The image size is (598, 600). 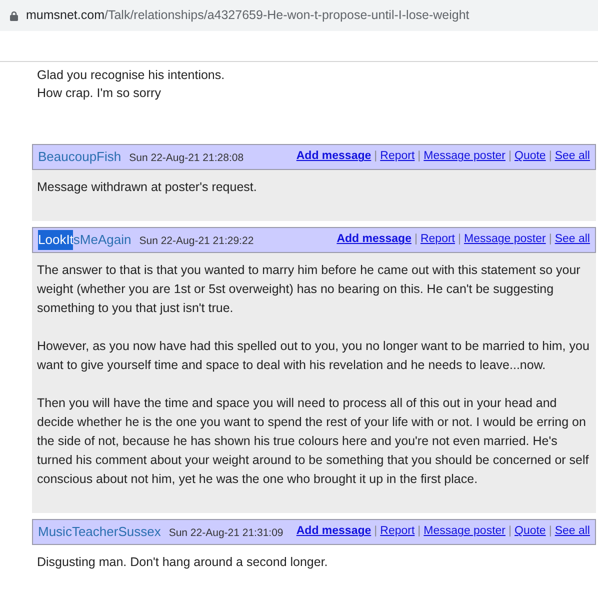 I want to click on post-date: Sun 22-Aug-21 21:31:09, so click(x=226, y=534).